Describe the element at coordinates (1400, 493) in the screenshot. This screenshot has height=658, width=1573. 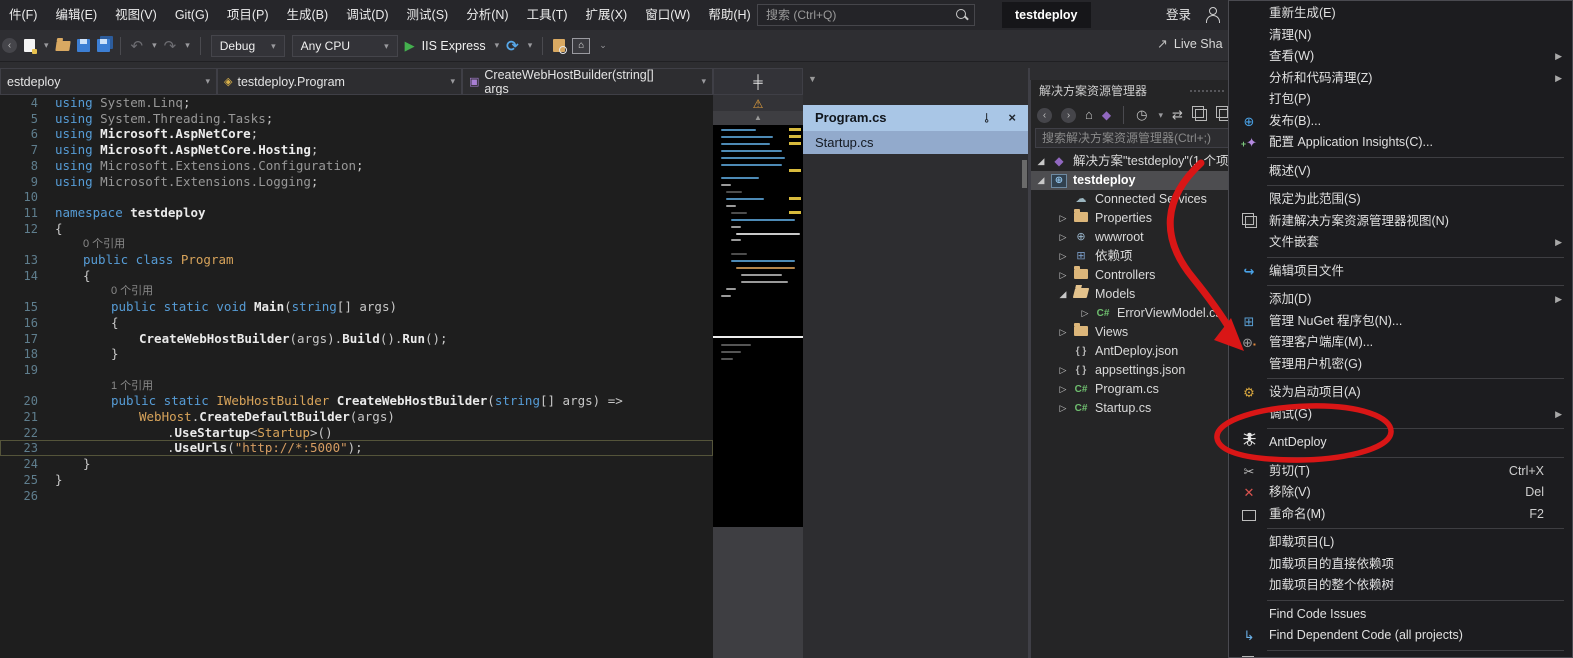
I see `context-menu-item-移除-v-: ✕ 移除(V) Del` at that location.